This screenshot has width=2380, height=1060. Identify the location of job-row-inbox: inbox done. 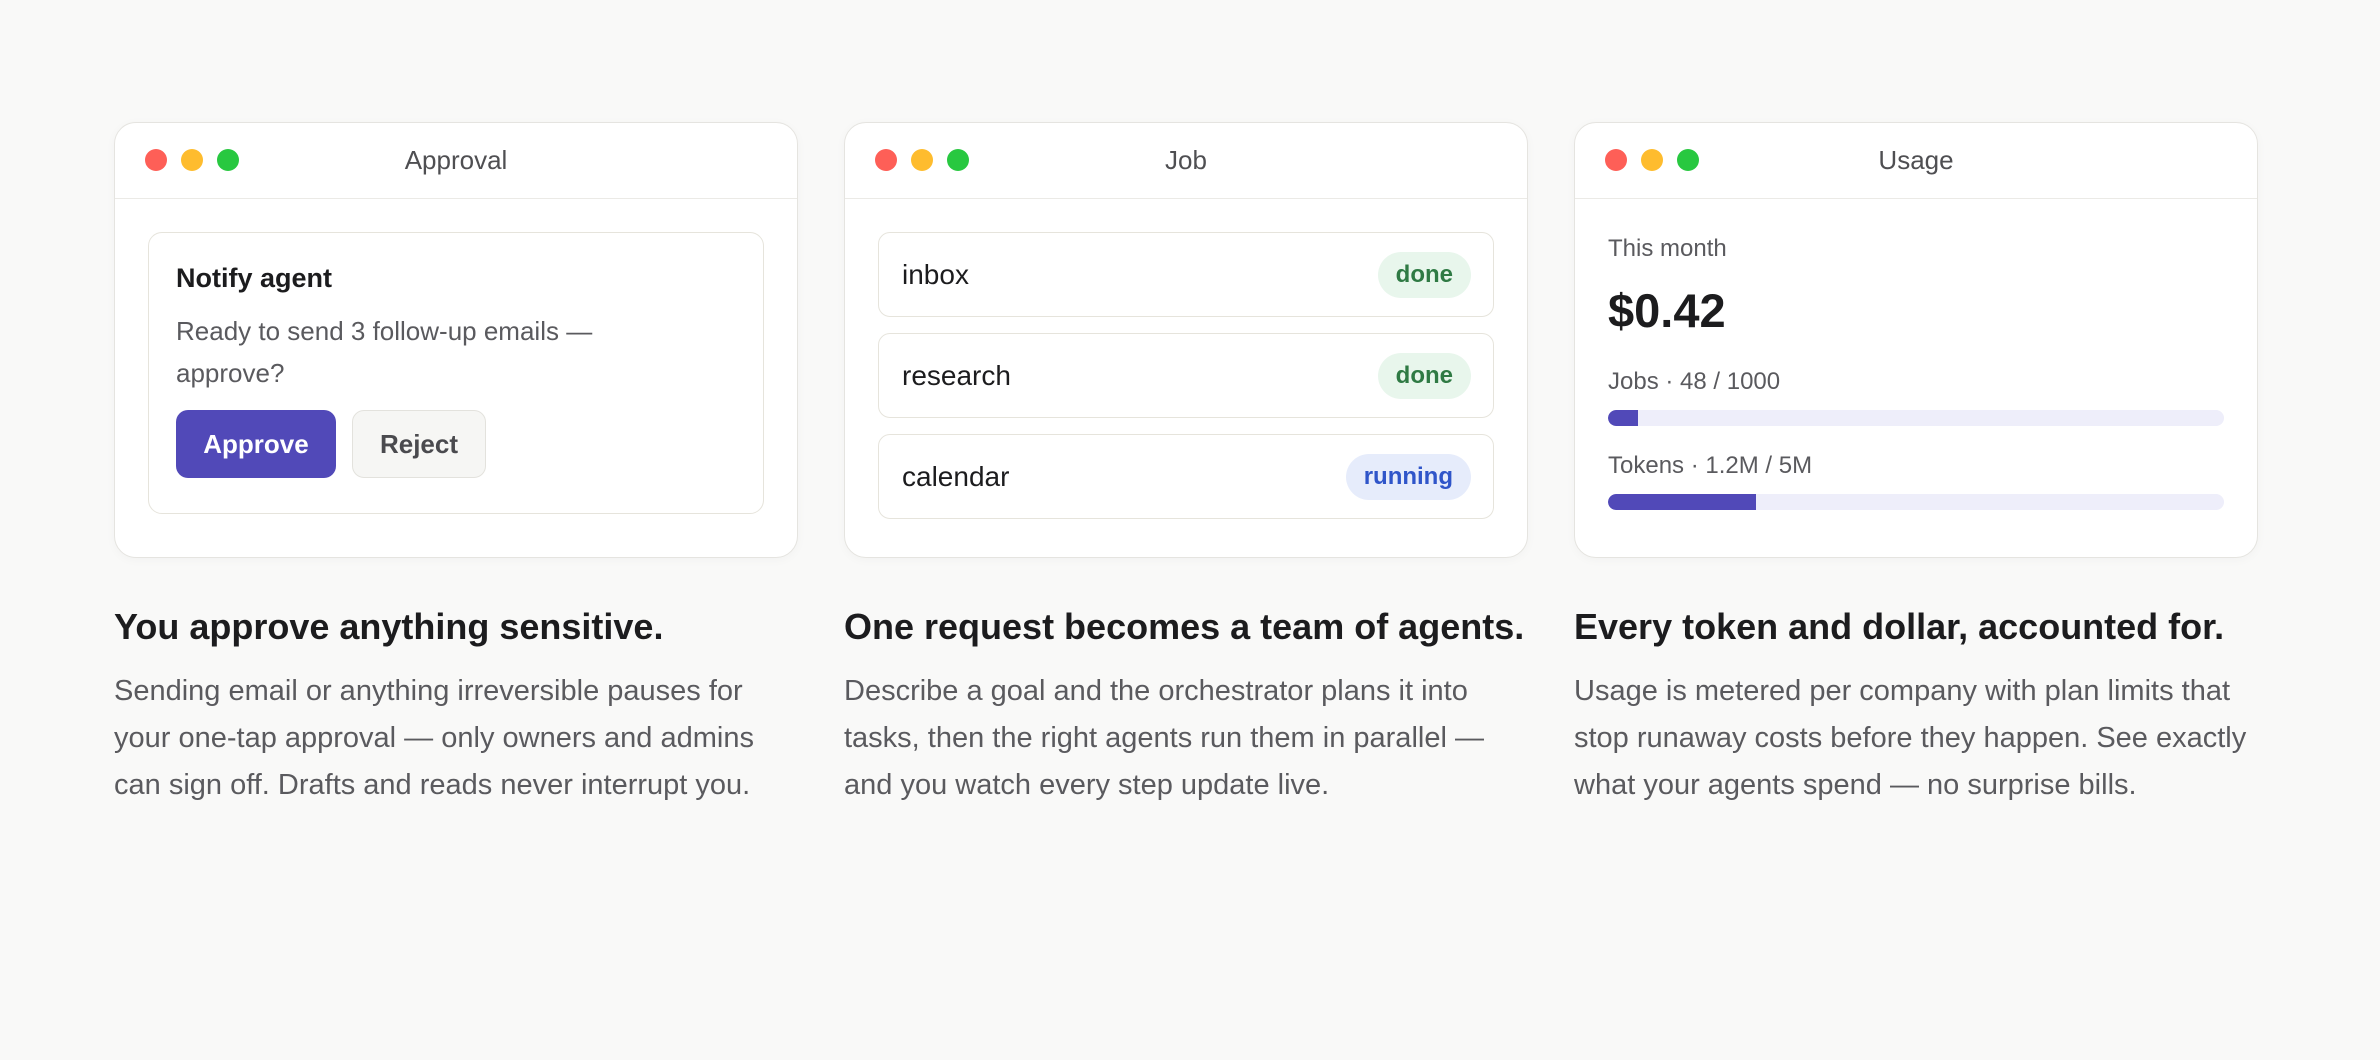
(1186, 274).